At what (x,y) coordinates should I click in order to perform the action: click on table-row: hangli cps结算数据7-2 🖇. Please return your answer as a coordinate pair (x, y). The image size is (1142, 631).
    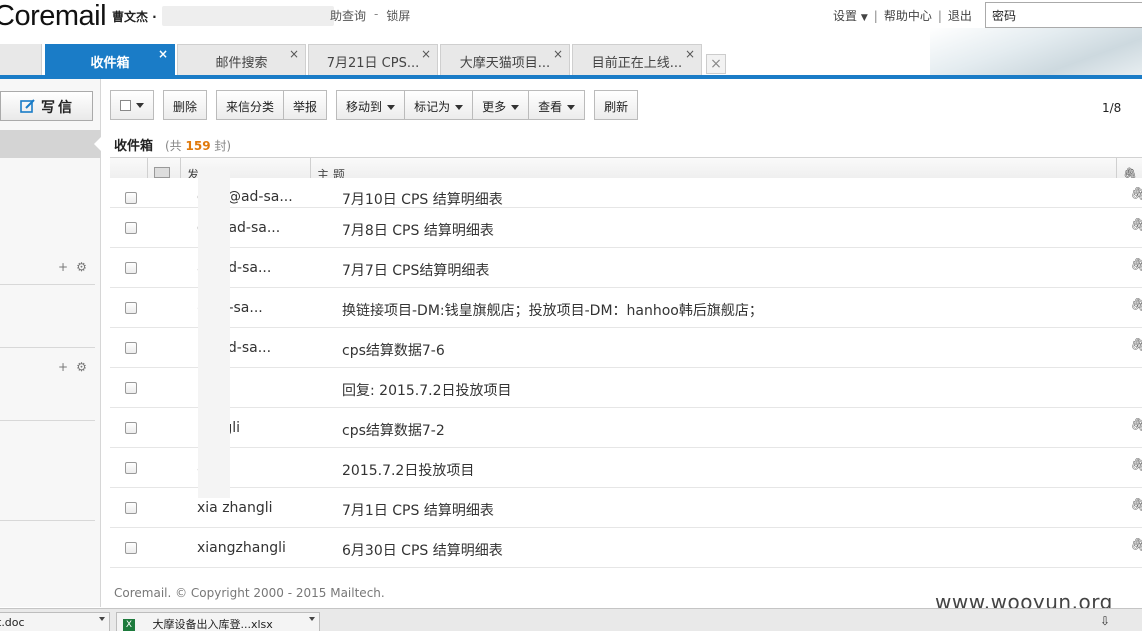
    Looking at the image, I should click on (626, 428).